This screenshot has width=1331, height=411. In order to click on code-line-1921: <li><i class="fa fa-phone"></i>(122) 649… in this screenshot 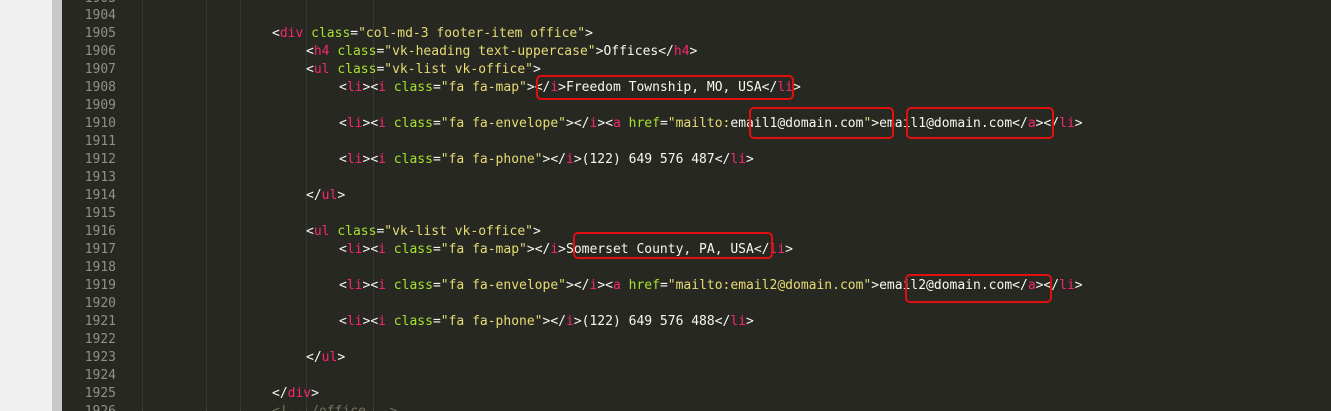, I will do `click(546, 321)`.